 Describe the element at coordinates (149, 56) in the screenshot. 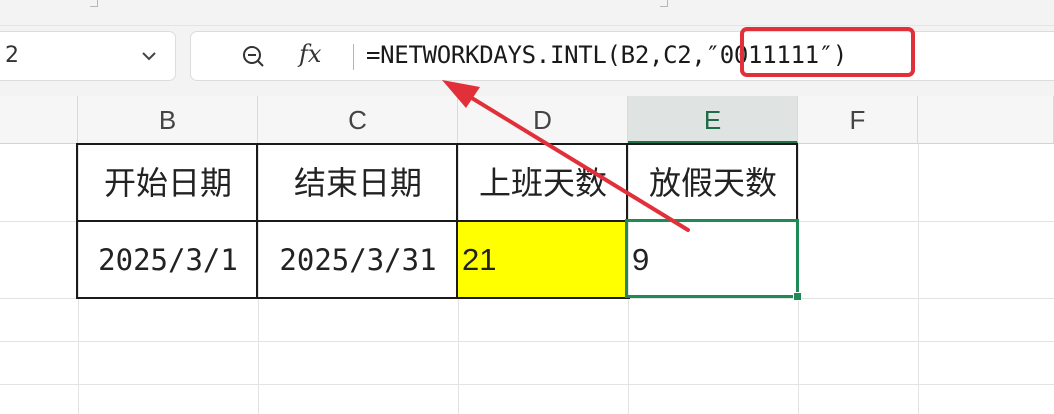

I see `chevron-down-icon` at that location.